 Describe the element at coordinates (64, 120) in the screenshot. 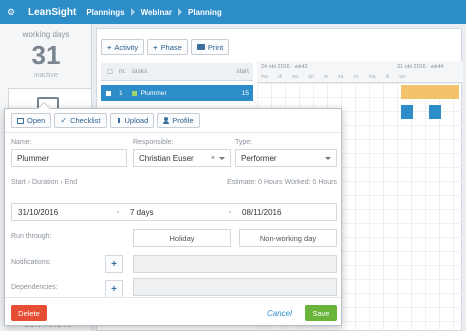

I see `check-icon: ✓` at that location.